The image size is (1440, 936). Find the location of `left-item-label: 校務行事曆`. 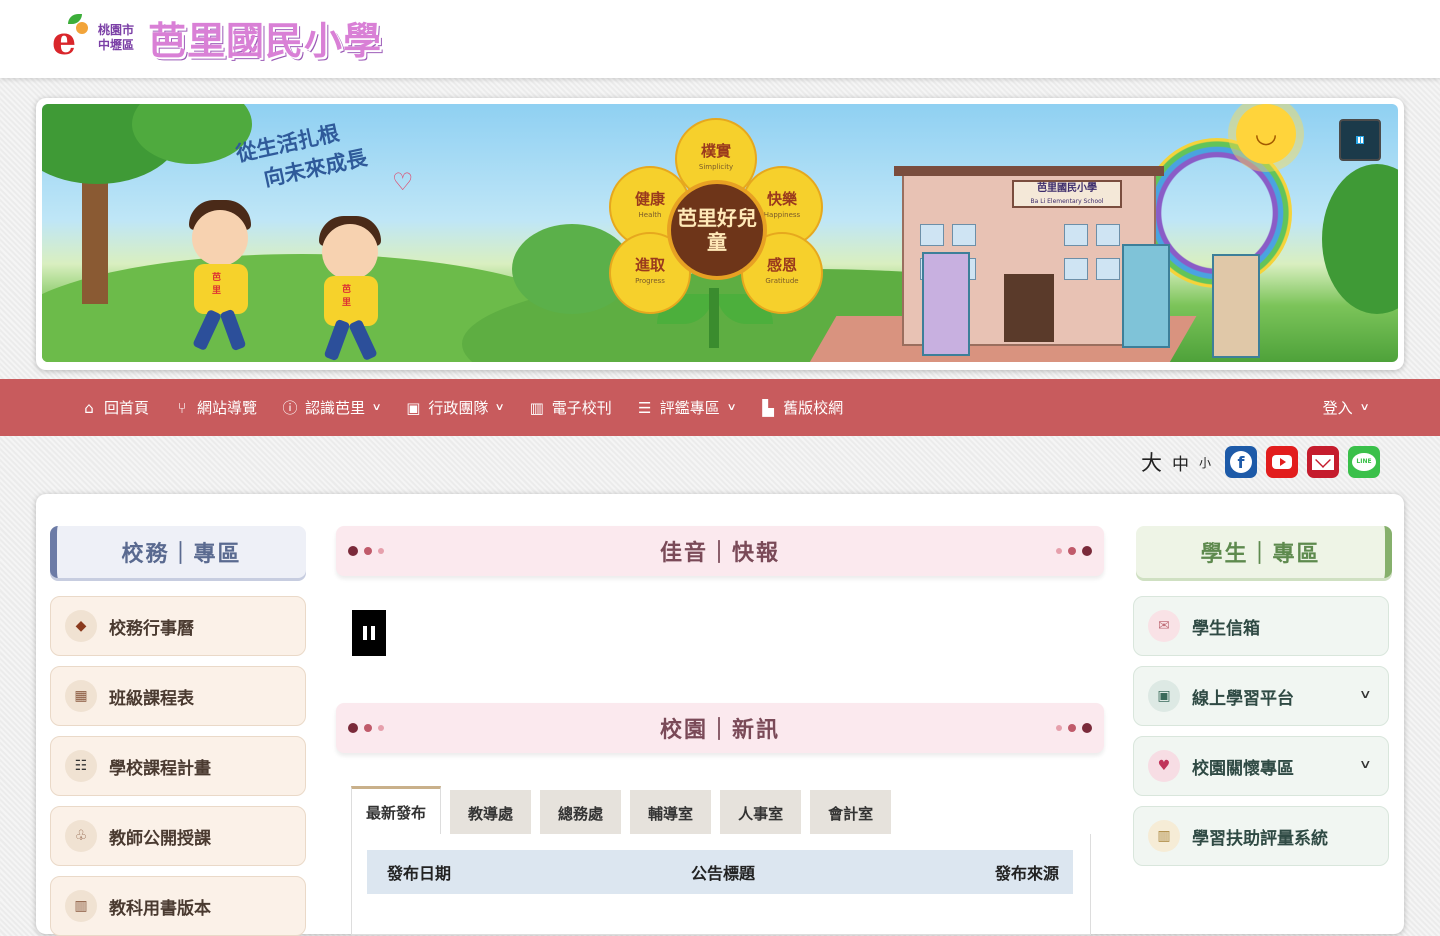

left-item-label: 校務行事曆 is located at coordinates (151, 628).